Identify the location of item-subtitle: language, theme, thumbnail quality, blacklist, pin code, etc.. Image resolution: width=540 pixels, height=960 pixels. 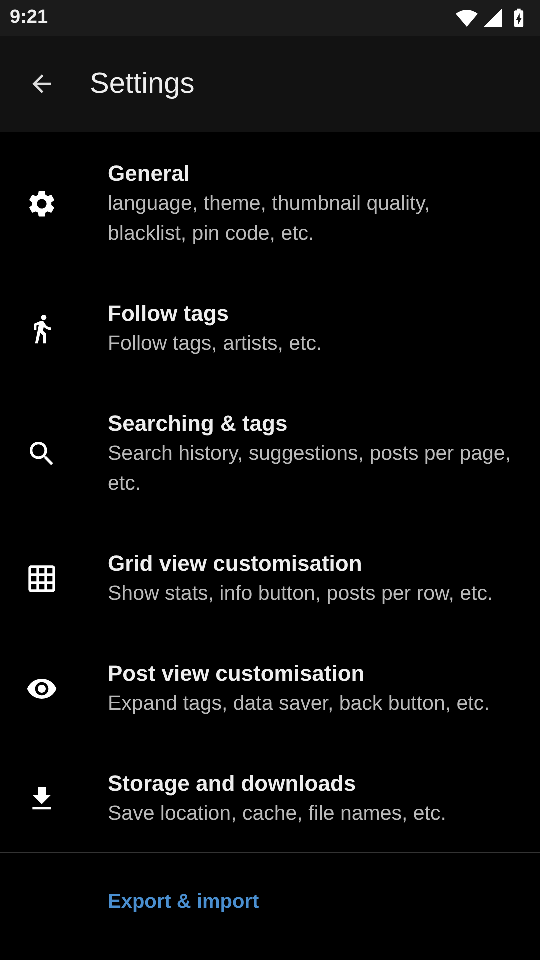
(270, 219).